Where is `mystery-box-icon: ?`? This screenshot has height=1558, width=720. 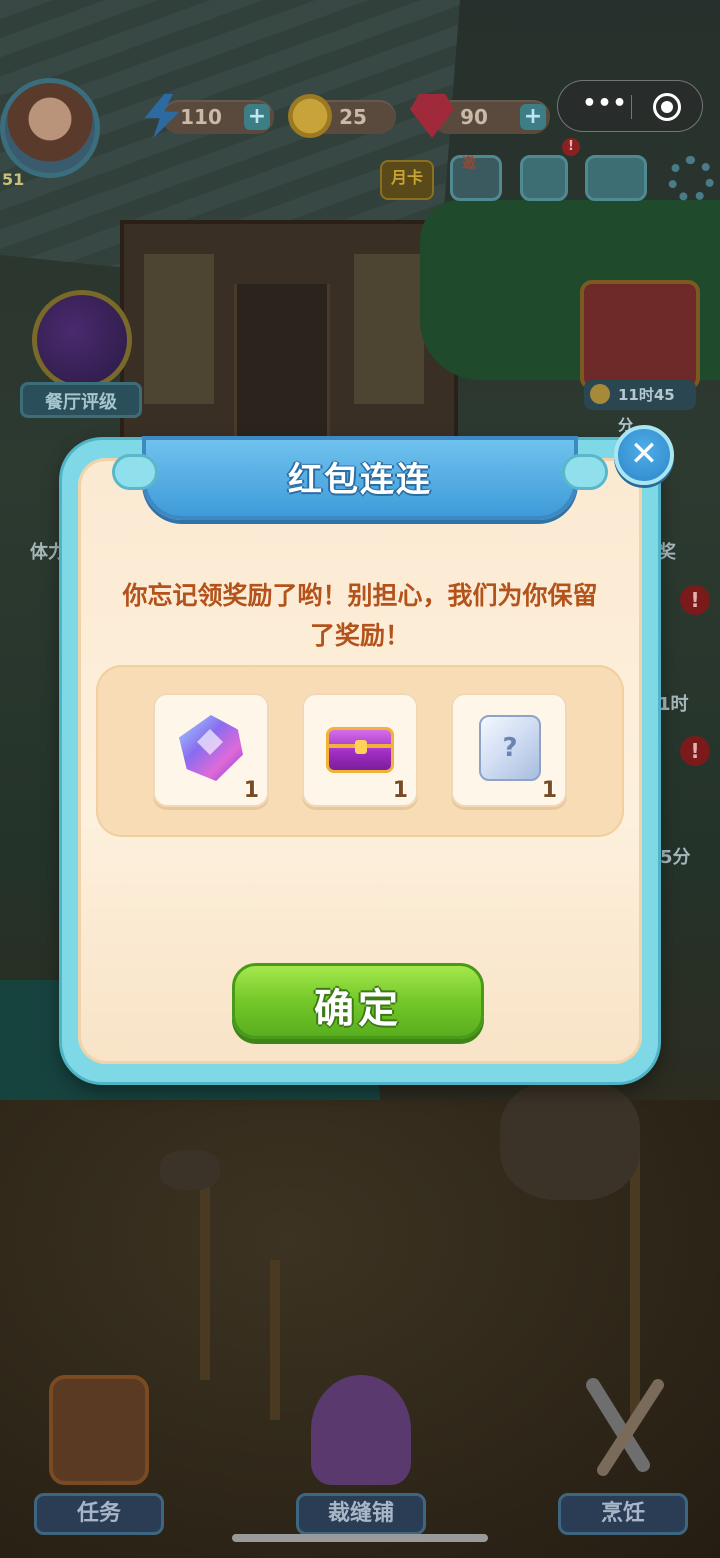 mystery-box-icon: ? is located at coordinates (510, 748).